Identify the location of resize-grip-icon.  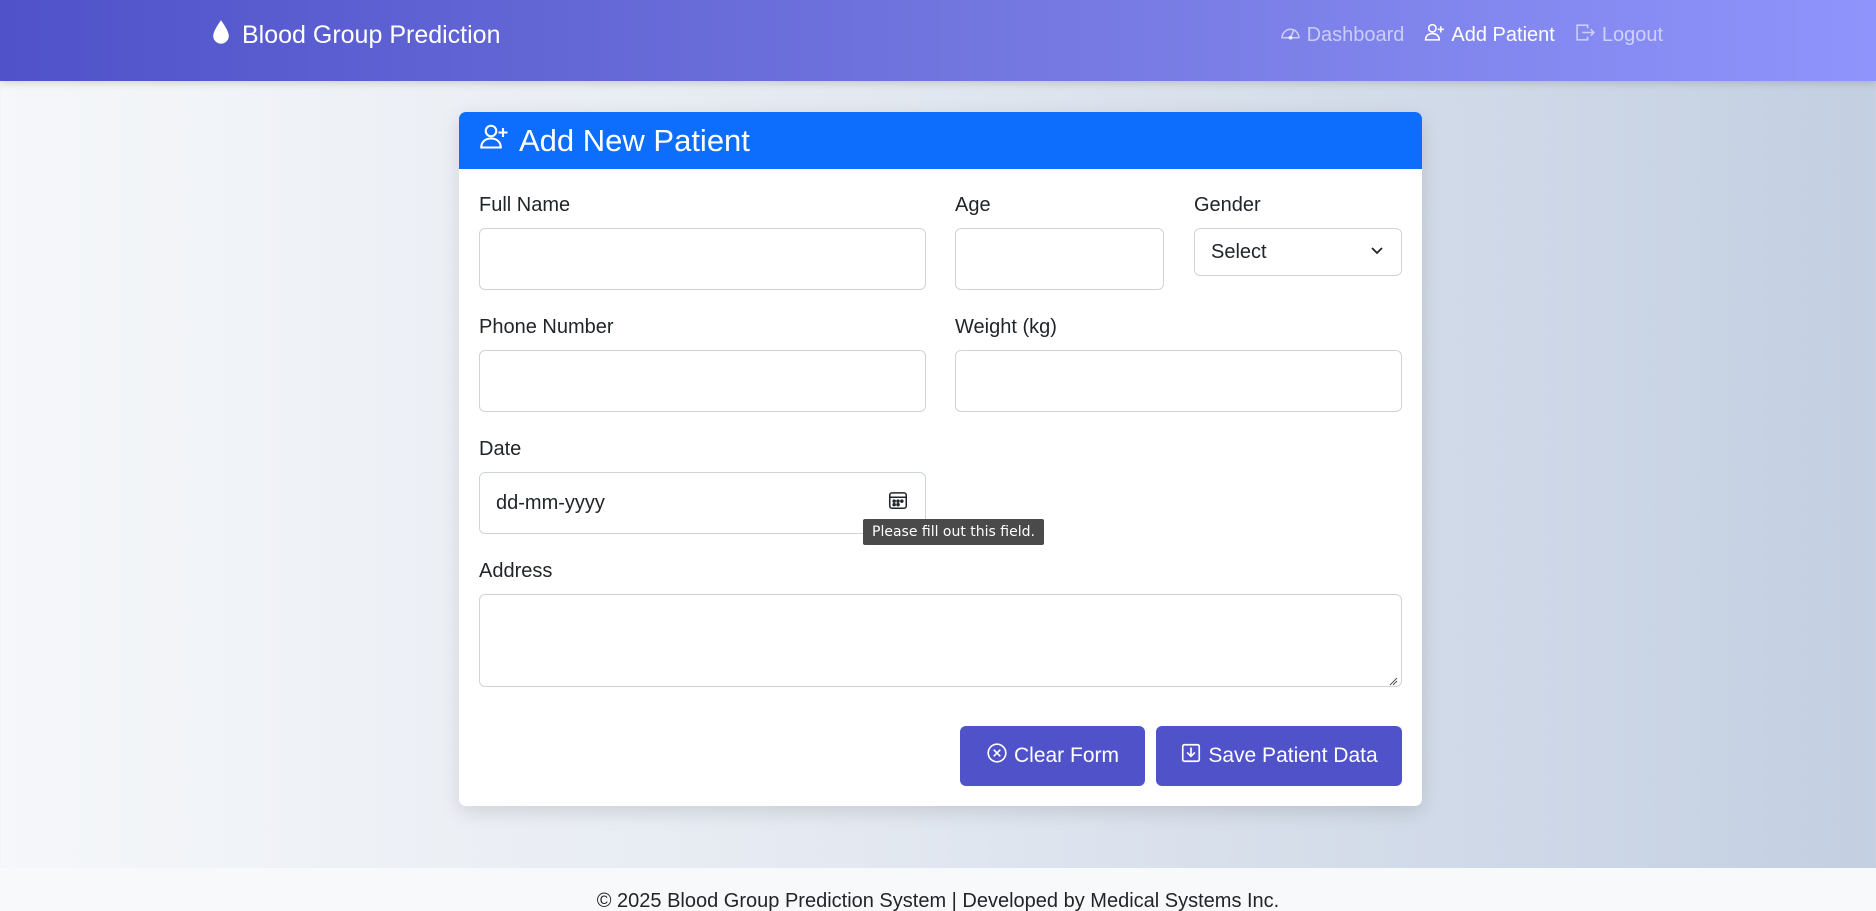
(1393, 679).